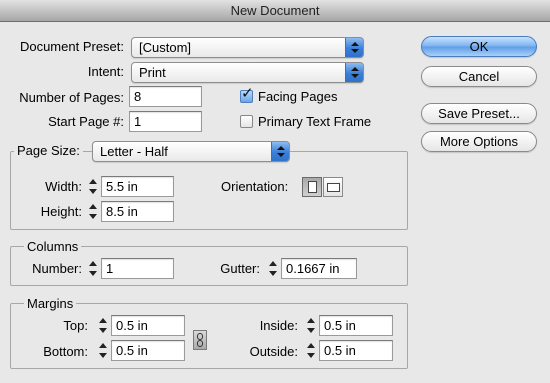 The width and height of the screenshot is (550, 383). Describe the element at coordinates (53, 247) in the screenshot. I see `columns-title: Columns` at that location.